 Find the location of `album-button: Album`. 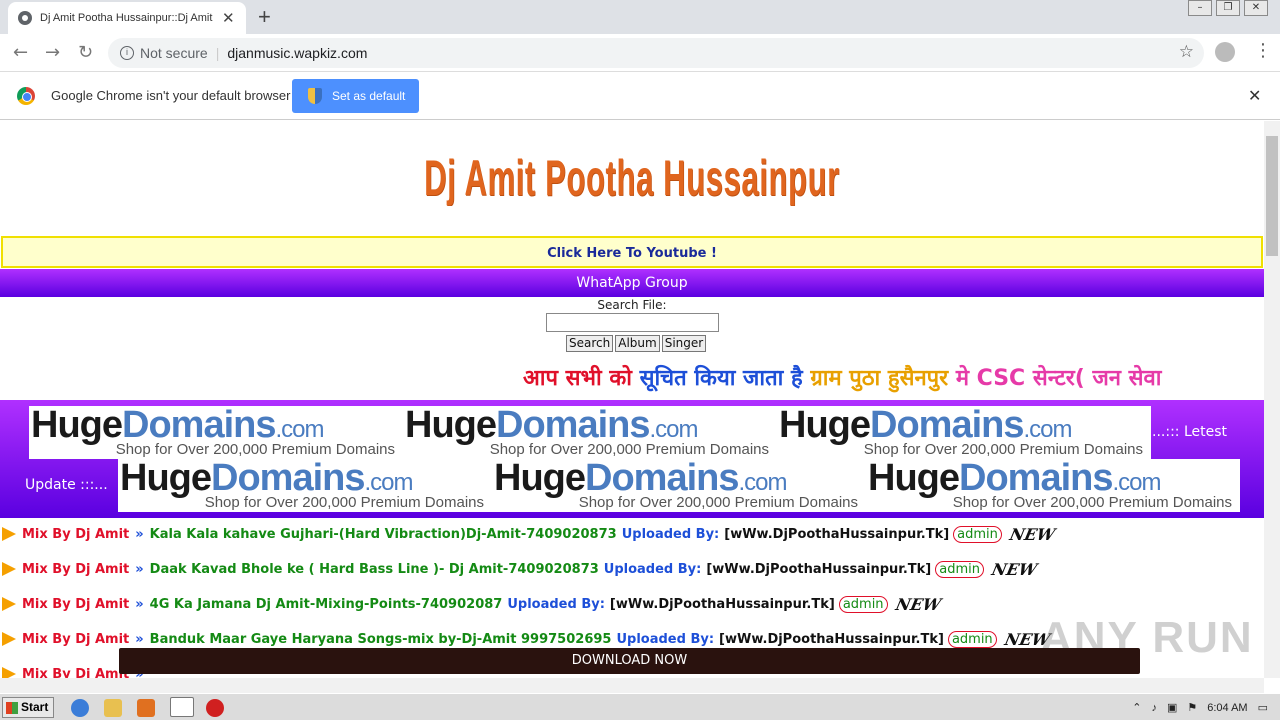

album-button: Album is located at coordinates (637, 343).